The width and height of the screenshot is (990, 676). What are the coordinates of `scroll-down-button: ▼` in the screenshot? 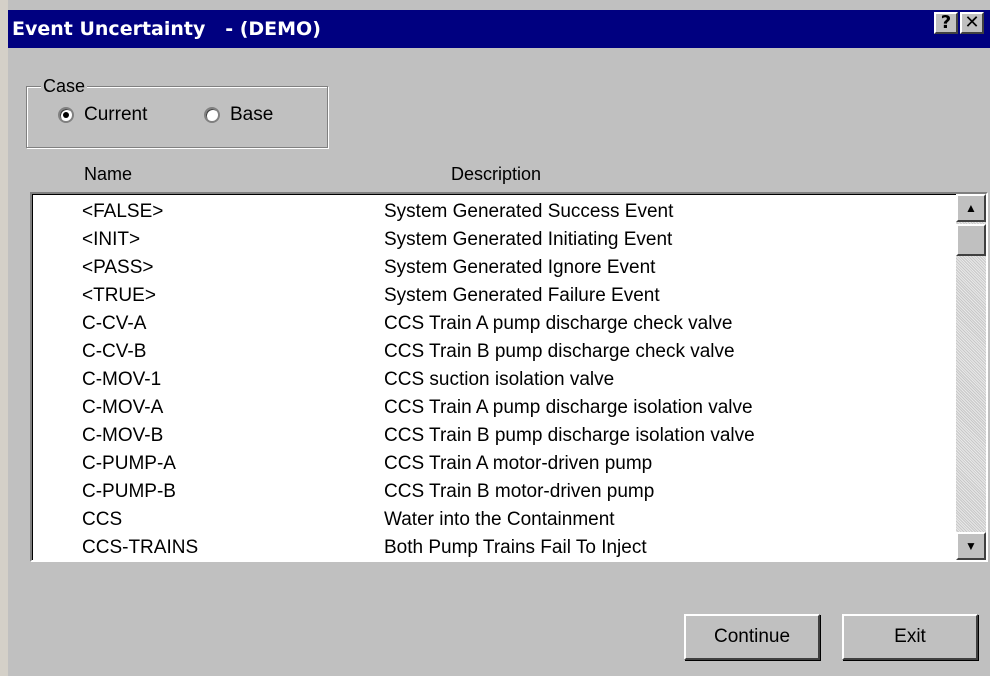 It's located at (971, 546).